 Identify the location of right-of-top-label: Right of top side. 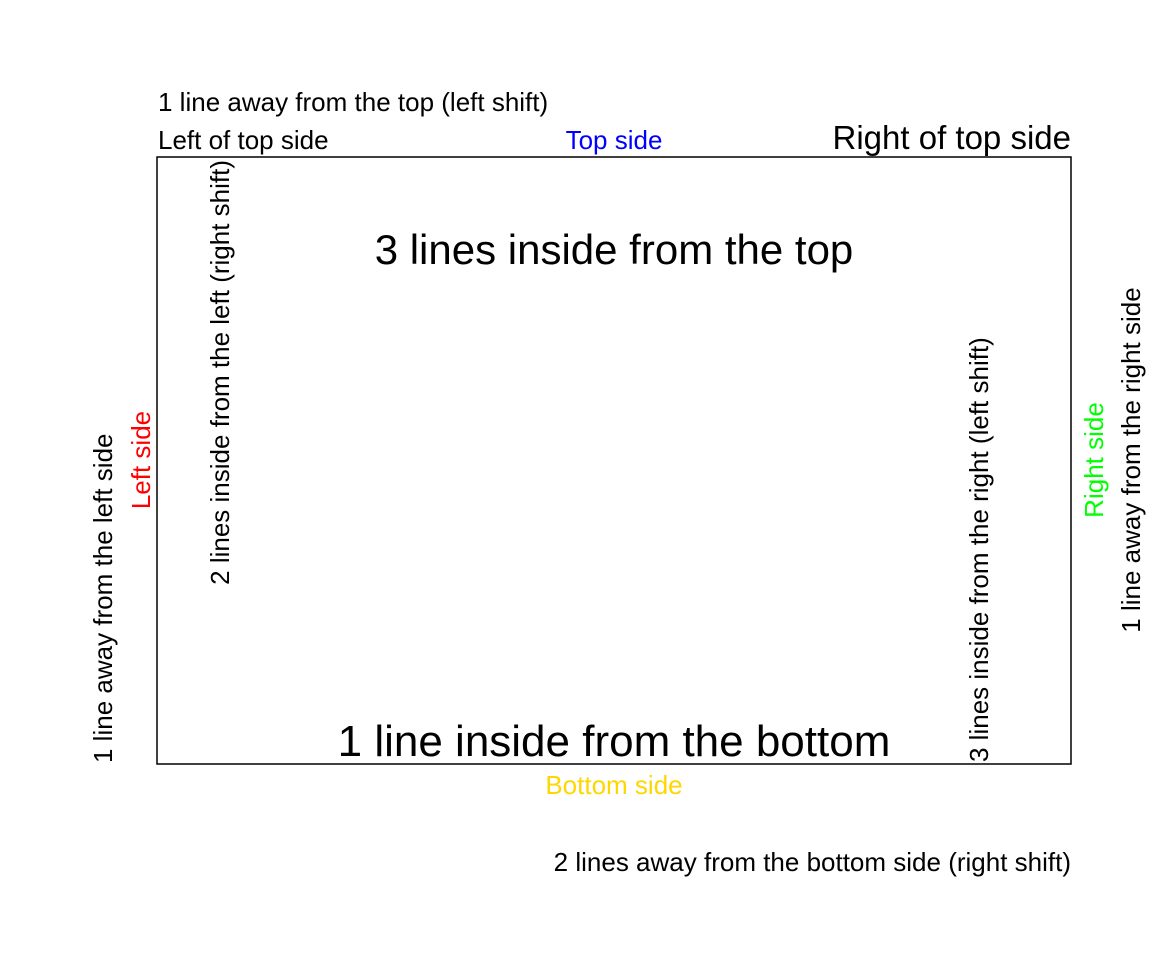
(952, 137).